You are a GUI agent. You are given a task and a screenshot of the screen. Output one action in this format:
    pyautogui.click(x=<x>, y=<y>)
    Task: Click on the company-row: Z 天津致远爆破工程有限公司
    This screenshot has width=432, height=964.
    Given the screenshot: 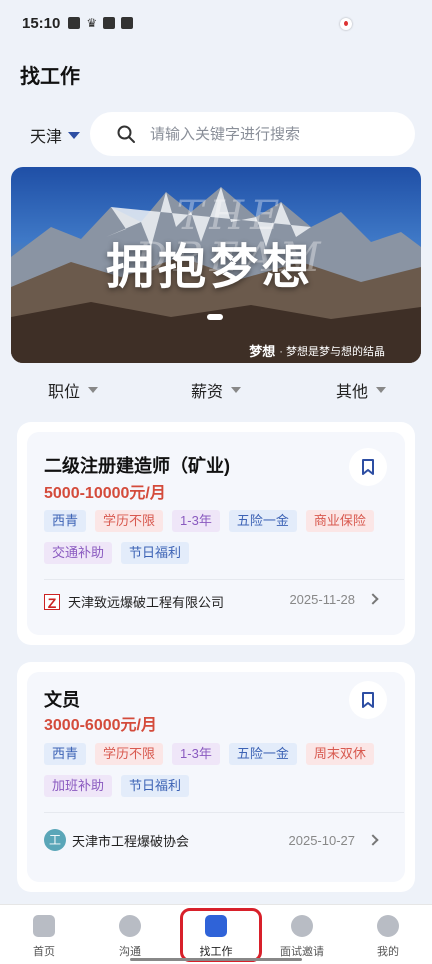 What is the action you would take?
    pyautogui.click(x=134, y=601)
    